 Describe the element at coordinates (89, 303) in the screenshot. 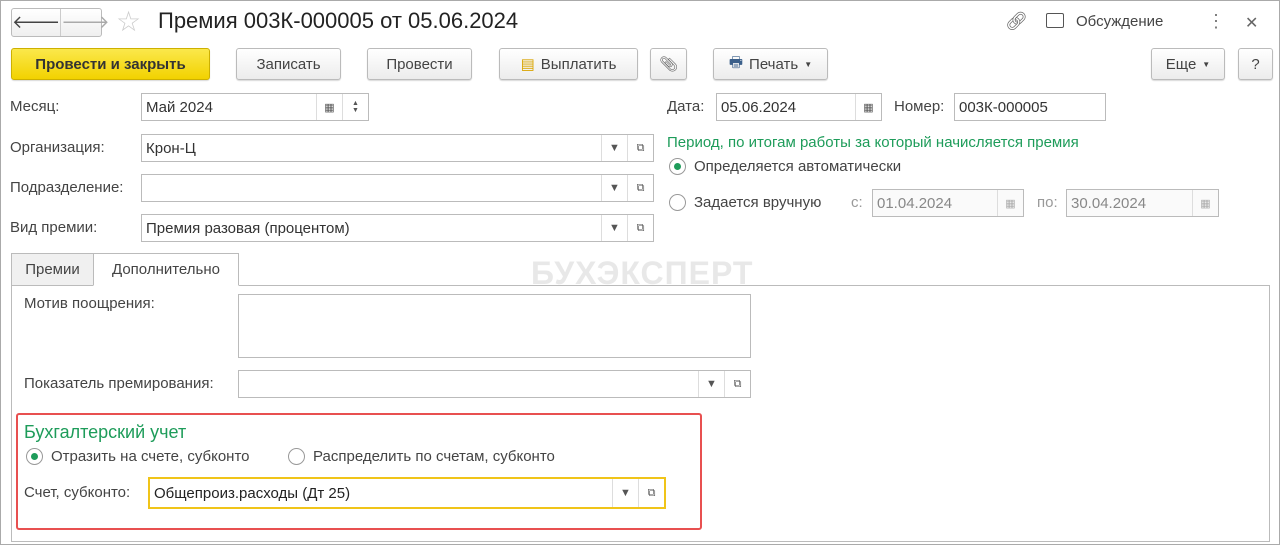

I see `motive-label: Мотив поощрения:` at that location.